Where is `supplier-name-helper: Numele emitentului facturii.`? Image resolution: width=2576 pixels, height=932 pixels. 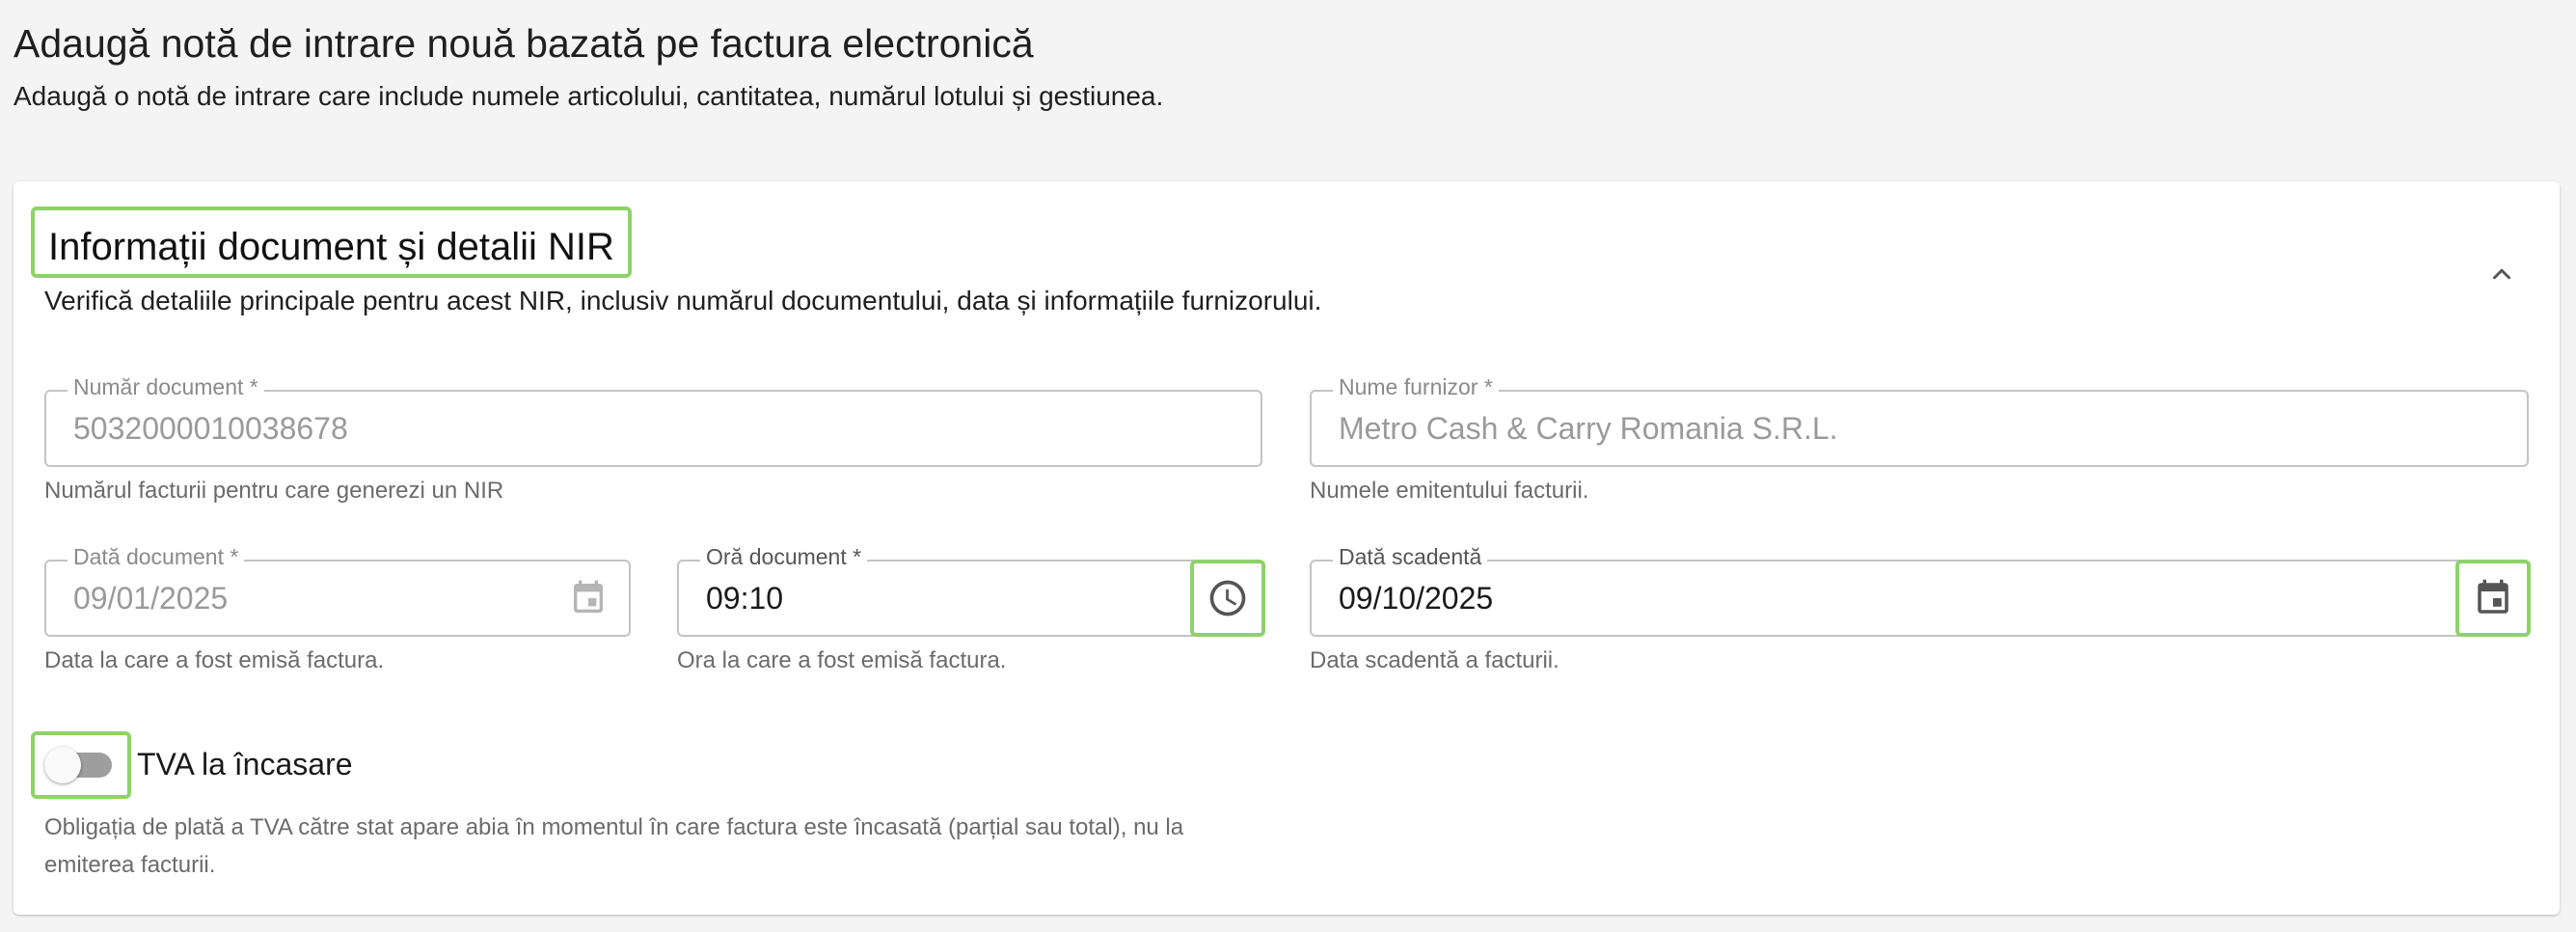 supplier-name-helper: Numele emitentului facturii. is located at coordinates (1449, 491).